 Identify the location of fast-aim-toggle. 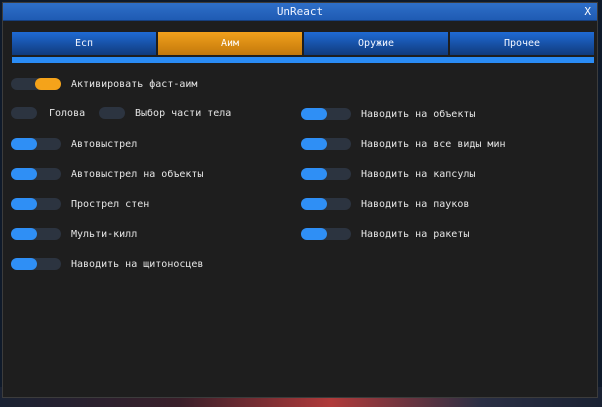
(36, 84).